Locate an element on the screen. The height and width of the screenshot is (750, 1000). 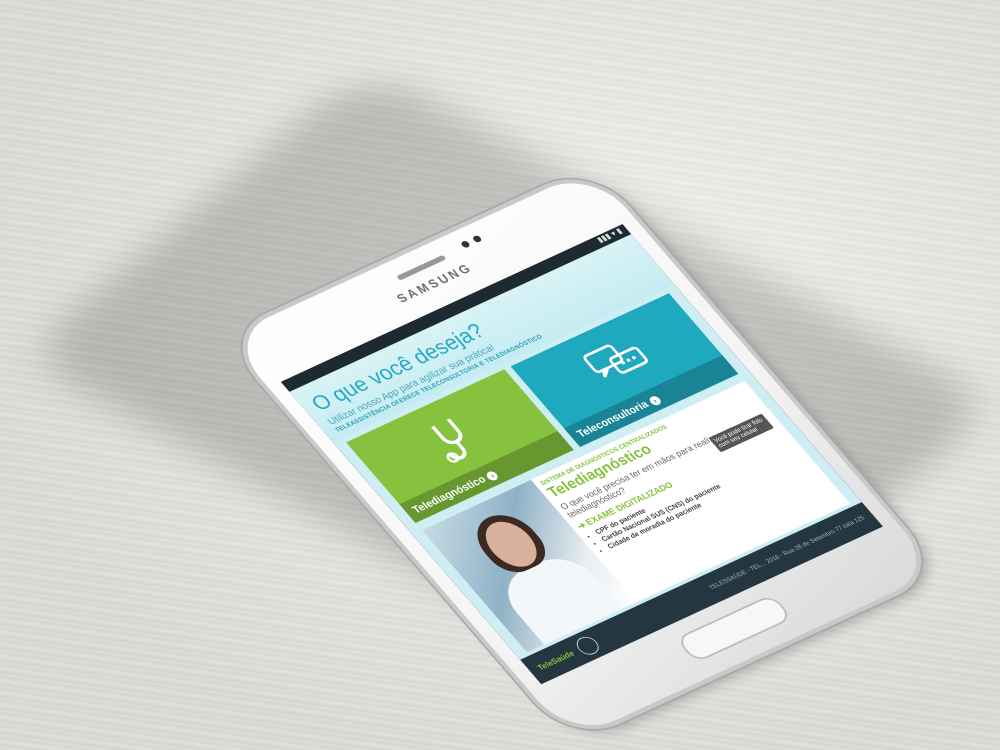
telesaude-logo: TeleSaúde is located at coordinates (556, 660).